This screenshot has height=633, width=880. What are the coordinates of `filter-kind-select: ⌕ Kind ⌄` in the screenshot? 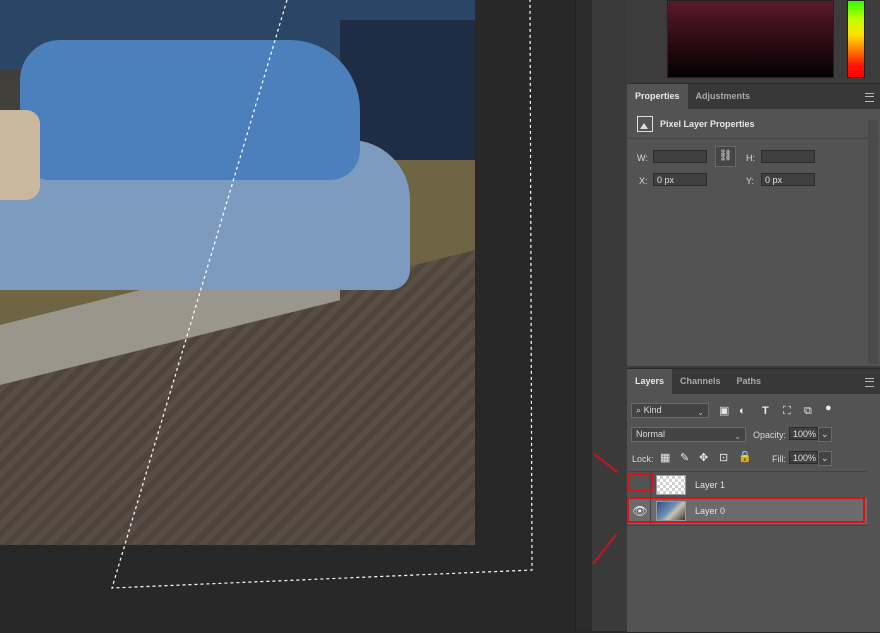 It's located at (670, 410).